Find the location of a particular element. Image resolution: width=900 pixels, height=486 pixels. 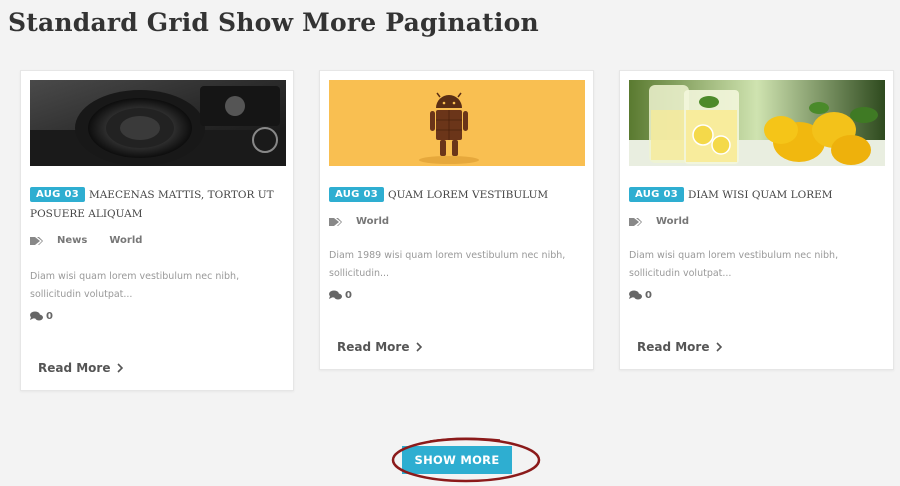

post-title: AUG 03 QUAM LOREM VESTIBULUM is located at coordinates (455, 195).